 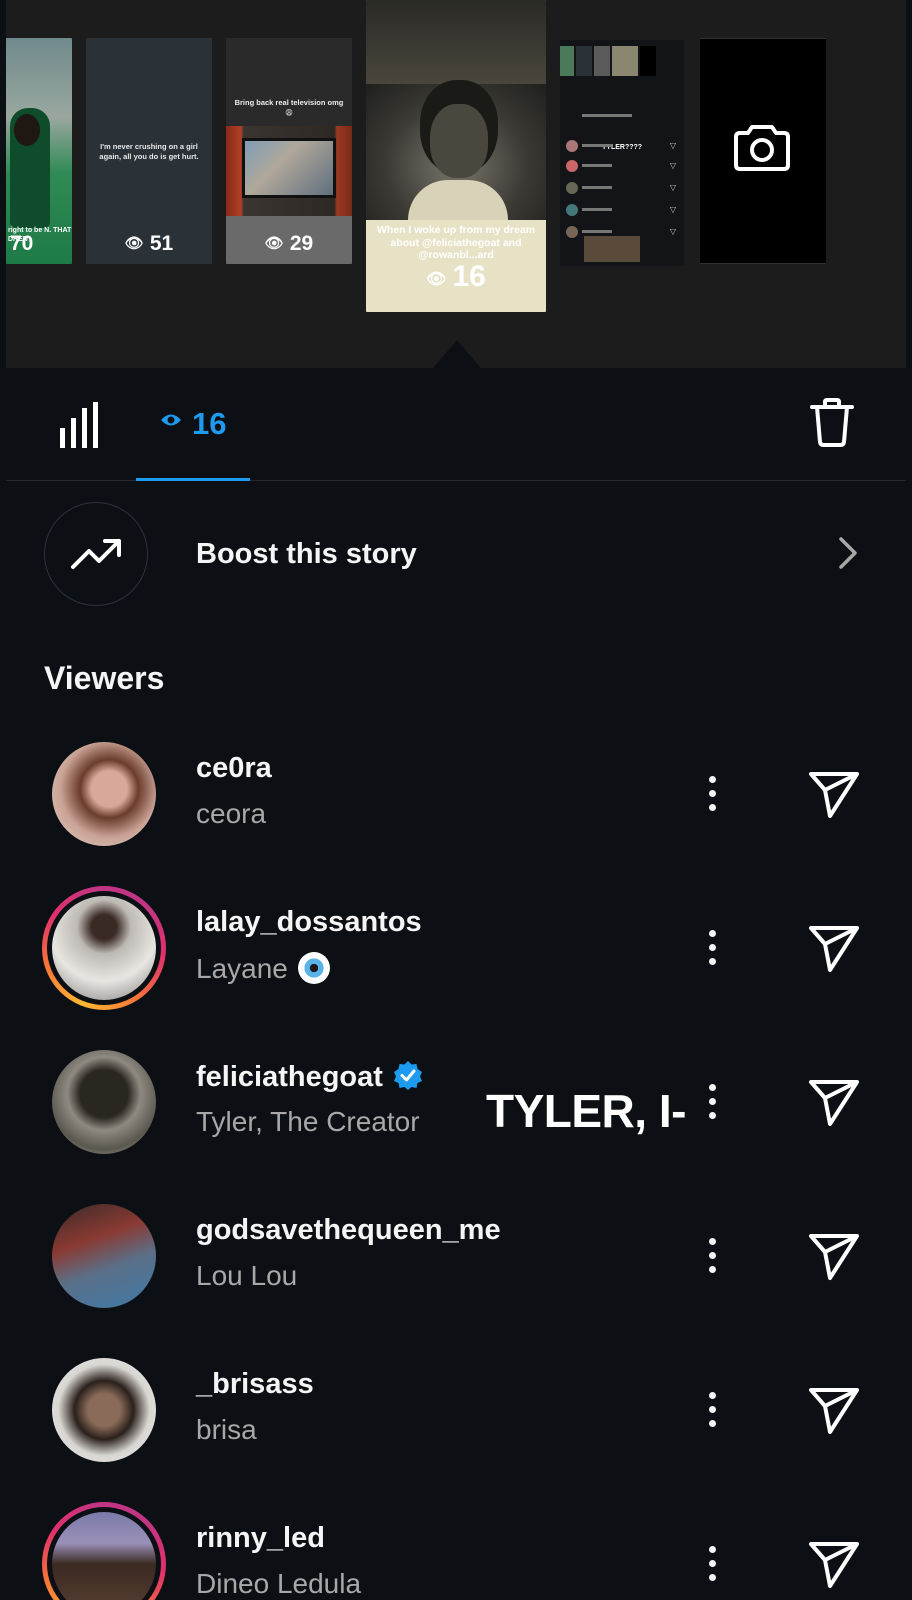 What do you see at coordinates (622, 153) in the screenshot?
I see `story-thumbnail-5: TYLER???? ▽ ▽ ▽ ▽ ▽` at bounding box center [622, 153].